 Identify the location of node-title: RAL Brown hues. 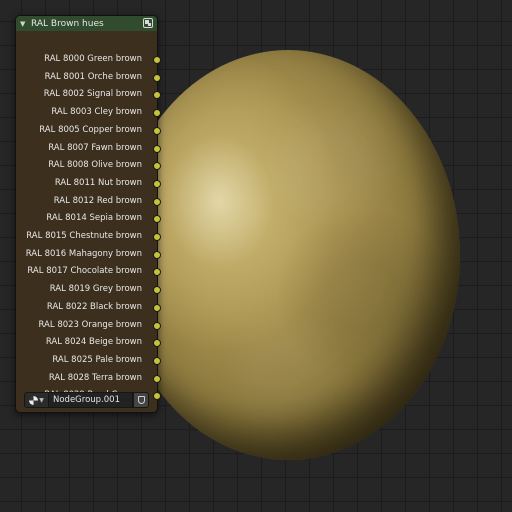
(67, 23).